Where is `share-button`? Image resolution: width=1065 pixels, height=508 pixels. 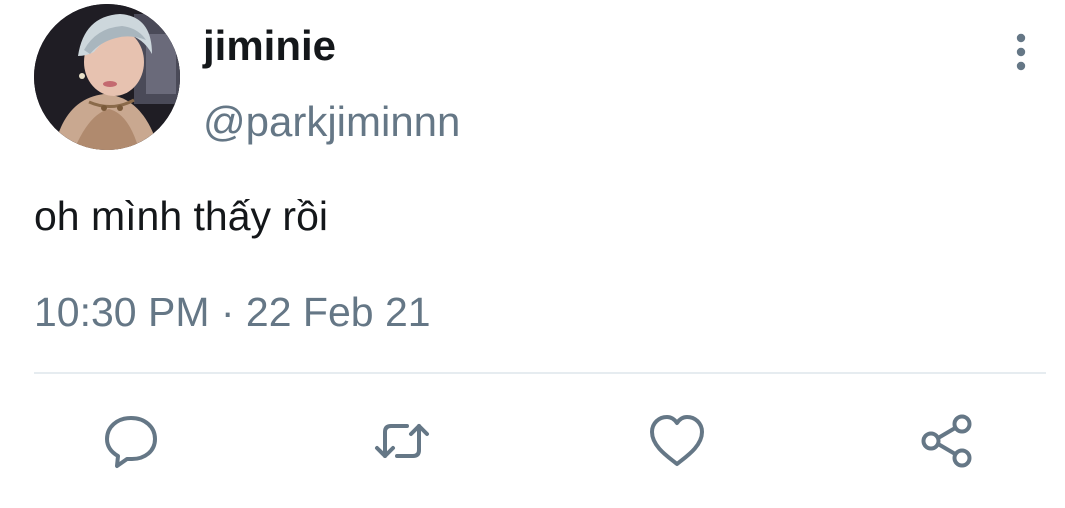
share-button is located at coordinates (947, 441).